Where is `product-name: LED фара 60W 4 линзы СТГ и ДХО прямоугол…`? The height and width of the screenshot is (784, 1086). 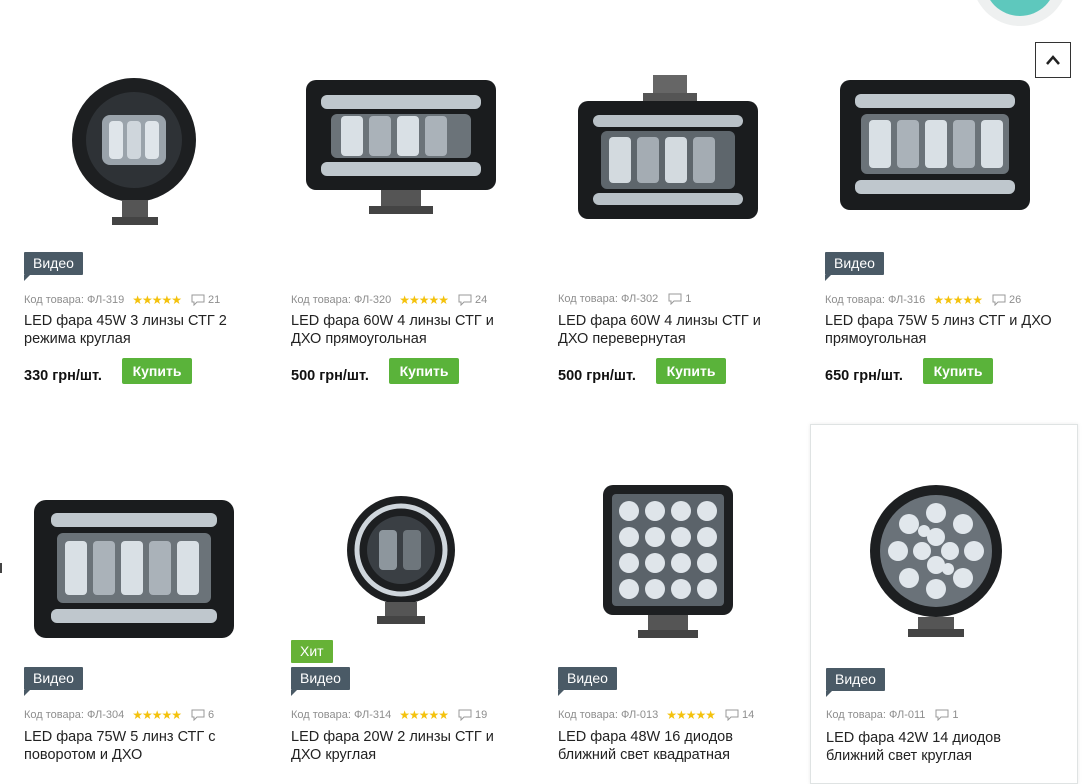
product-name: LED фара 60W 4 линзы СТГ и ДХО прямоугол… is located at coordinates (406, 330).